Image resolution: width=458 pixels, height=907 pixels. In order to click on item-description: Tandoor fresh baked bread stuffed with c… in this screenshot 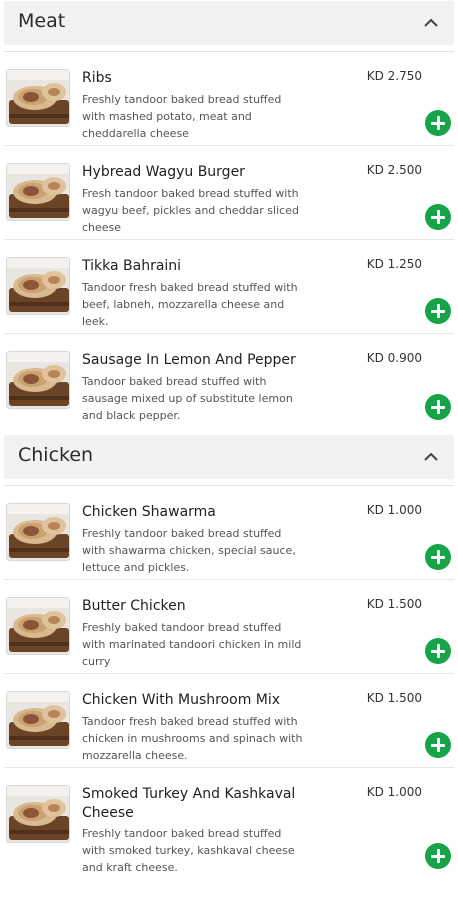, I will do `click(192, 738)`.